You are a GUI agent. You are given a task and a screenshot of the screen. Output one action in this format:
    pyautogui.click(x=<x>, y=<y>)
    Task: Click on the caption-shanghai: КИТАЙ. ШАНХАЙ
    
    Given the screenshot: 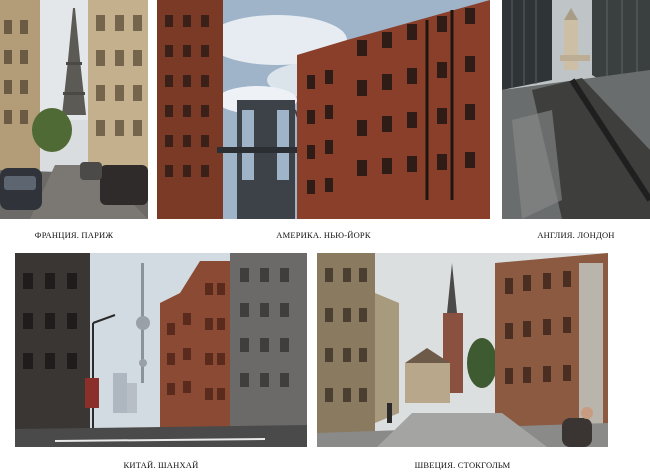 What is the action you would take?
    pyautogui.click(x=161, y=465)
    